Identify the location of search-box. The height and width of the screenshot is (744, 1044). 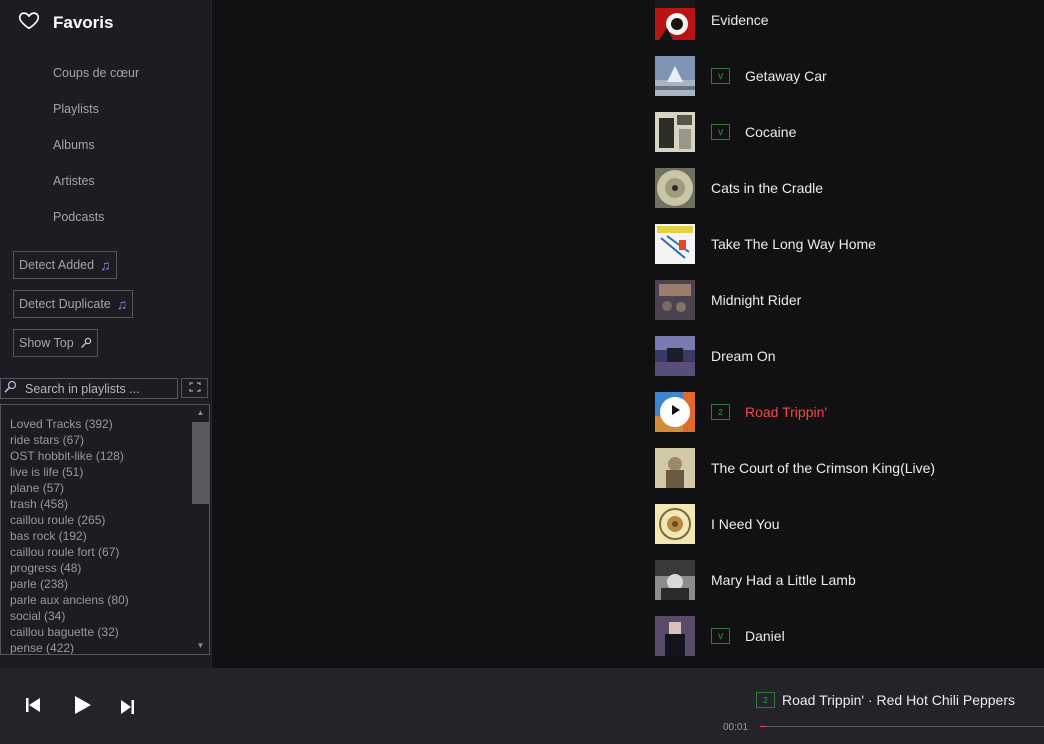
(89, 388).